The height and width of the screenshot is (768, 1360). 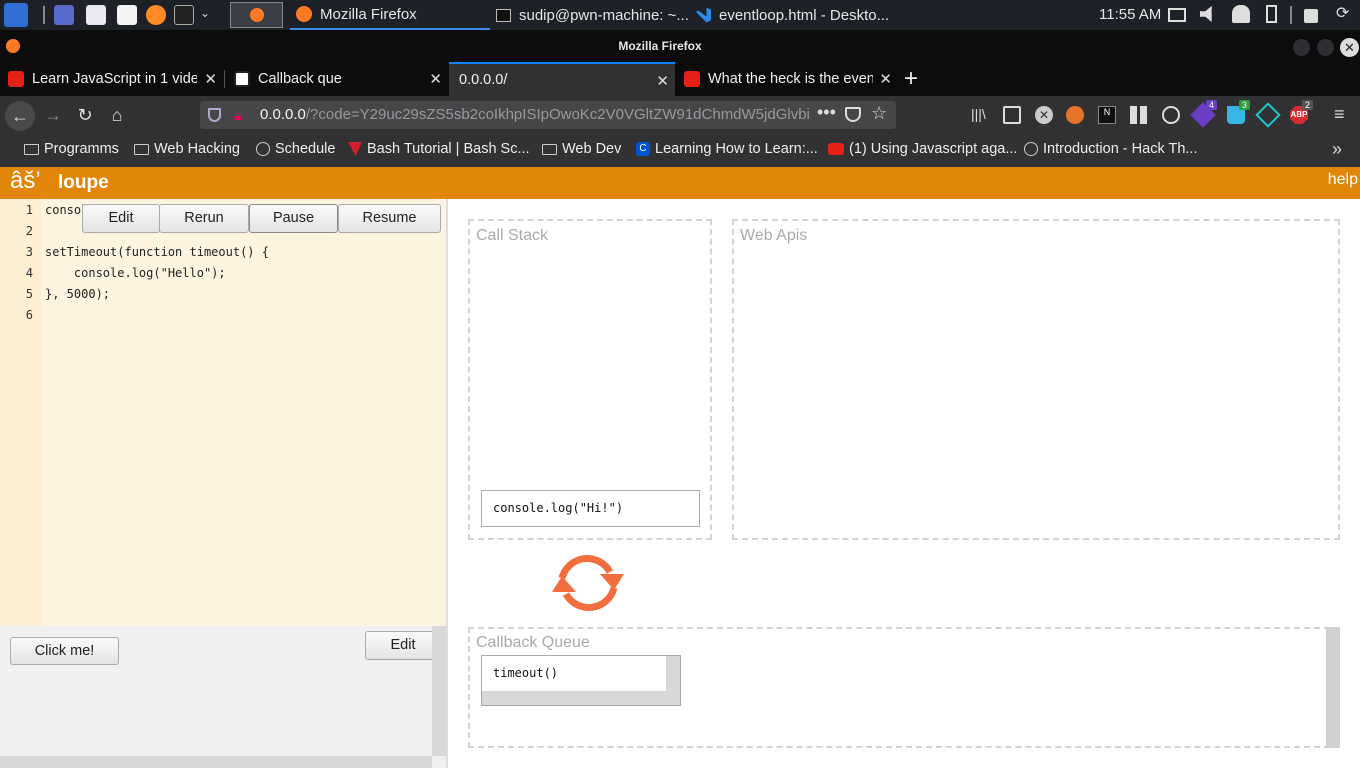 What do you see at coordinates (1342, 13) in the screenshot?
I see `power-icon: ⟳` at bounding box center [1342, 13].